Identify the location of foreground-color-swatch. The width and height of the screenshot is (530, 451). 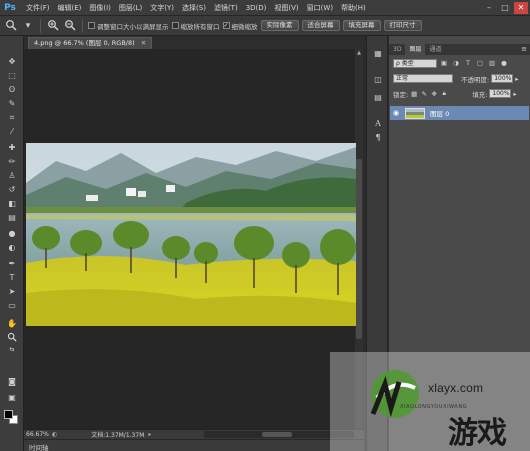
(8, 414).